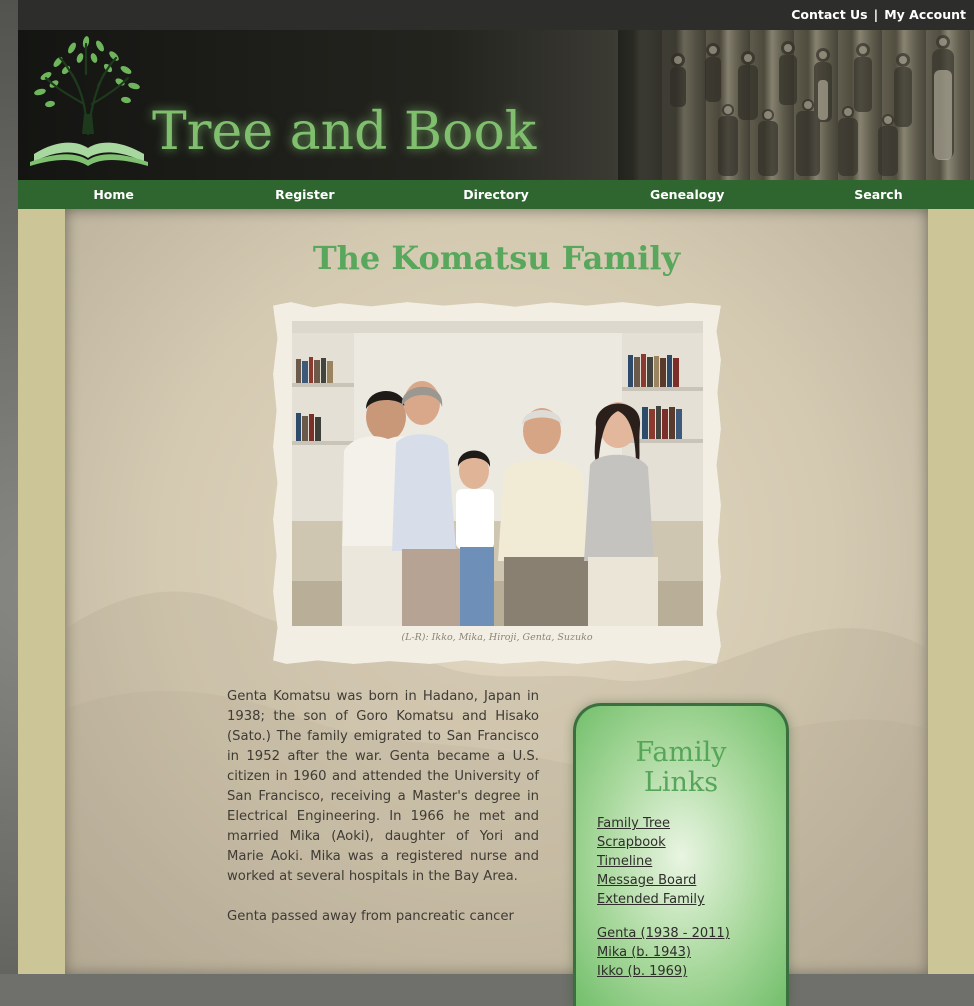 This screenshot has height=1006, width=974. Describe the element at coordinates (681, 782) in the screenshot. I see `family-links-title-line: Links` at that location.